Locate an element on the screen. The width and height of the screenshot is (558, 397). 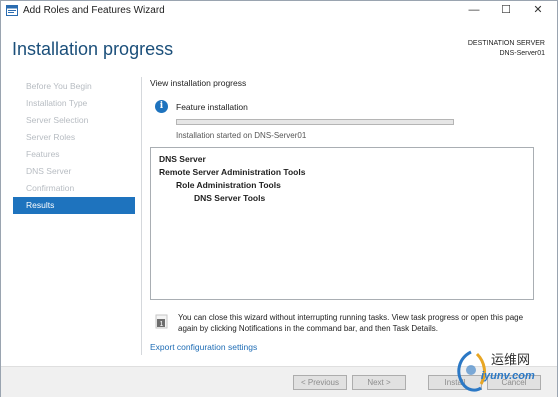
result-item-rsat: Remote Server Administration Tools is located at coordinates (232, 172).